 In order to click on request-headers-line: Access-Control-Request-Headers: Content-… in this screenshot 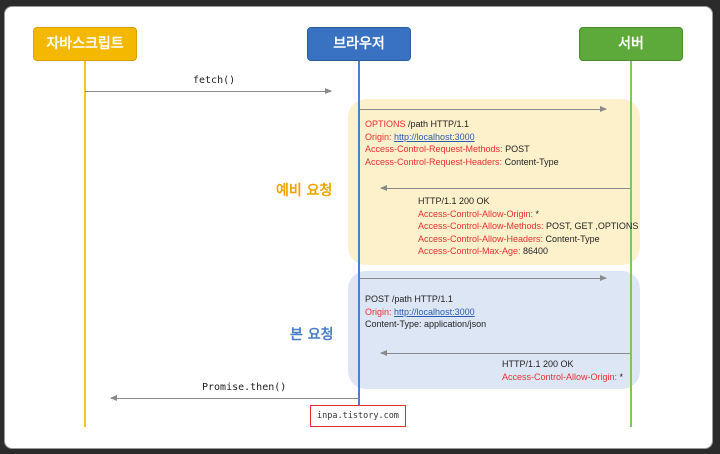, I will do `click(462, 161)`.